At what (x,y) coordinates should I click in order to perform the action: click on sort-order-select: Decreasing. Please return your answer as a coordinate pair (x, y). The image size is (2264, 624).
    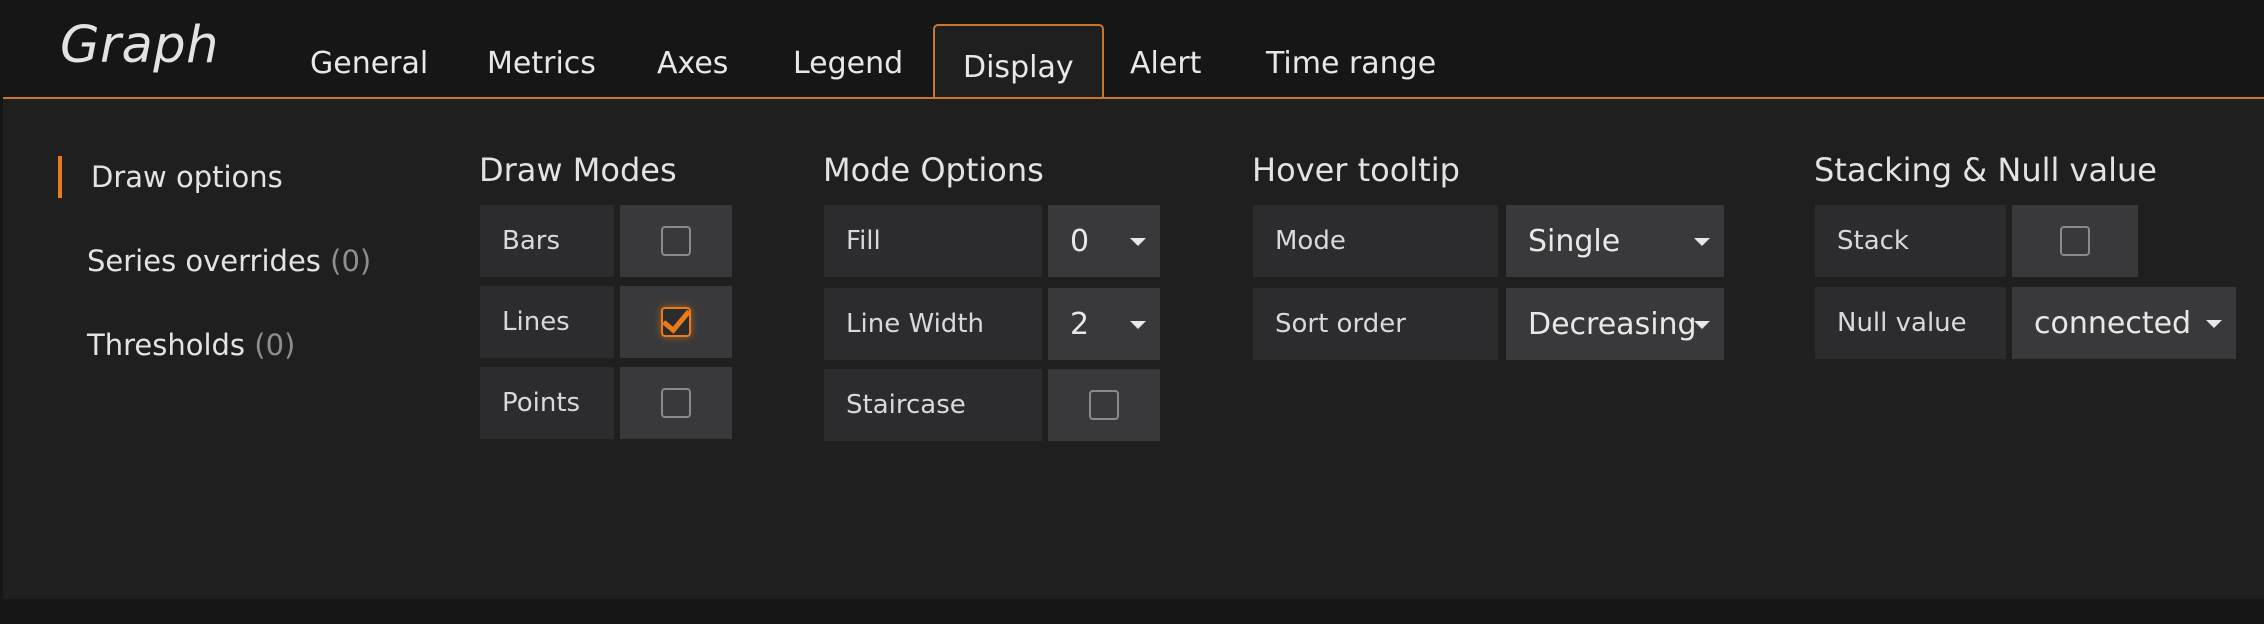
    Looking at the image, I should click on (1615, 324).